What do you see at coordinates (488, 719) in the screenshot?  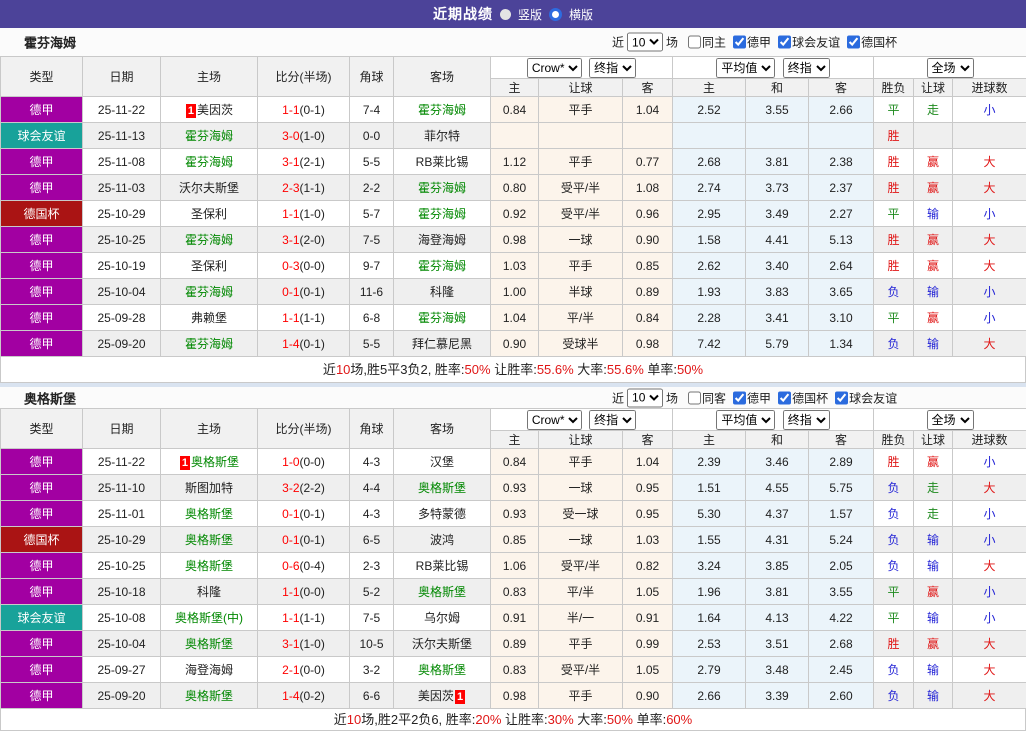 I see `summary-segment: 20%` at bounding box center [488, 719].